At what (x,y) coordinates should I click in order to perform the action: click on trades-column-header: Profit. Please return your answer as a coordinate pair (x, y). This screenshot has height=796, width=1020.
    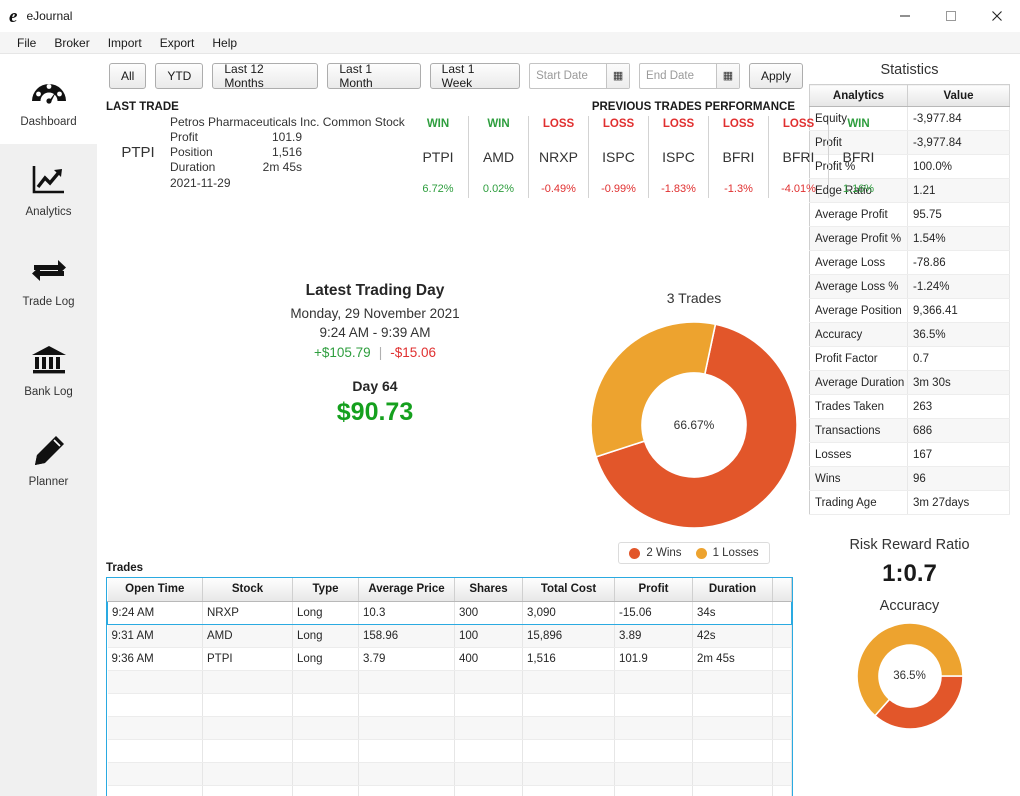
    Looking at the image, I should click on (653, 590).